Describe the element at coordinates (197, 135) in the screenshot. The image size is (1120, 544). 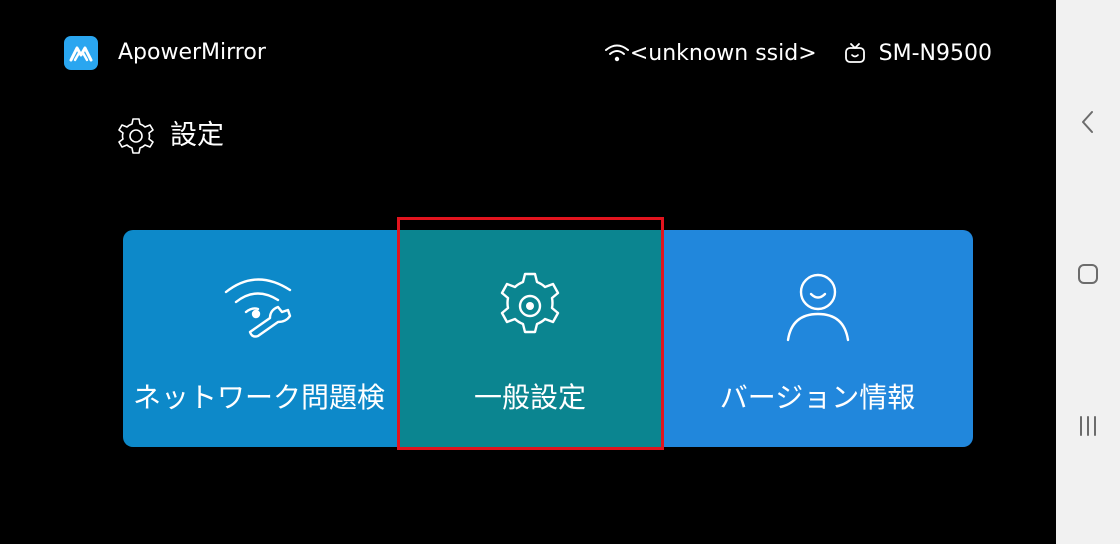
I see `page-title-text: 設定` at that location.